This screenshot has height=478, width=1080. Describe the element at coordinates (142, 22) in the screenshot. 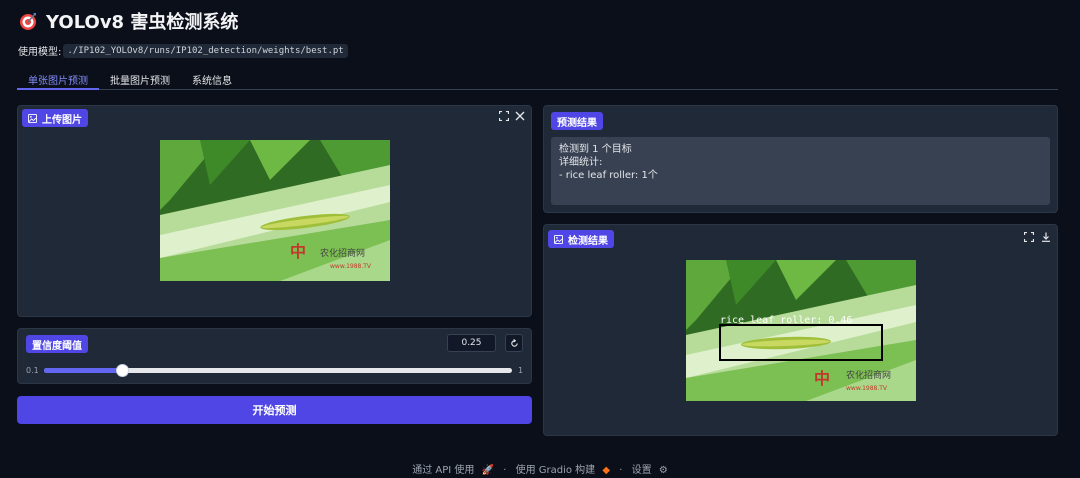

I see `page-title: YOLOv8 害虫检测系统` at that location.